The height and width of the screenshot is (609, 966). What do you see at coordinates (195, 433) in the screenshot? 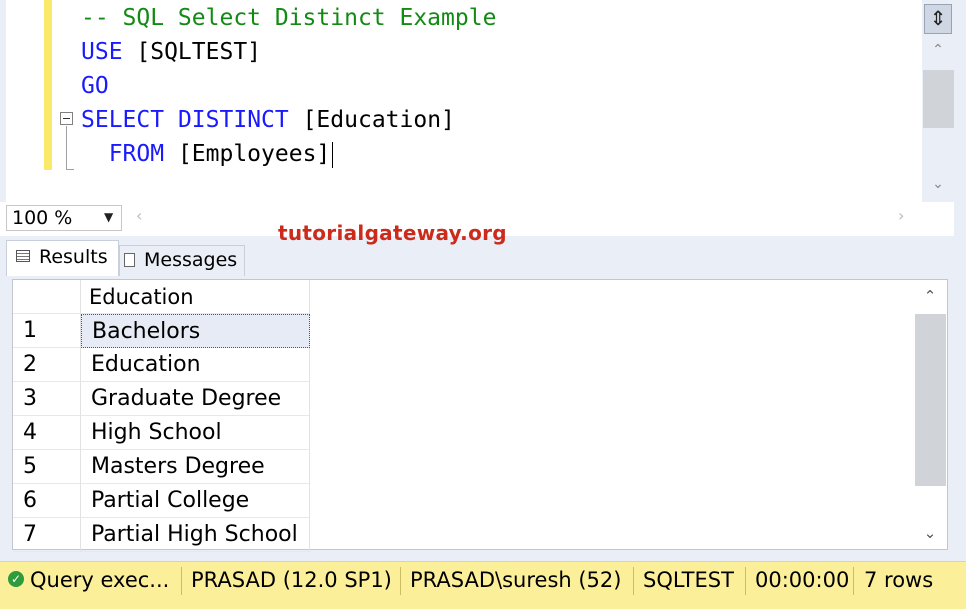
I see `cell-education: High School` at bounding box center [195, 433].